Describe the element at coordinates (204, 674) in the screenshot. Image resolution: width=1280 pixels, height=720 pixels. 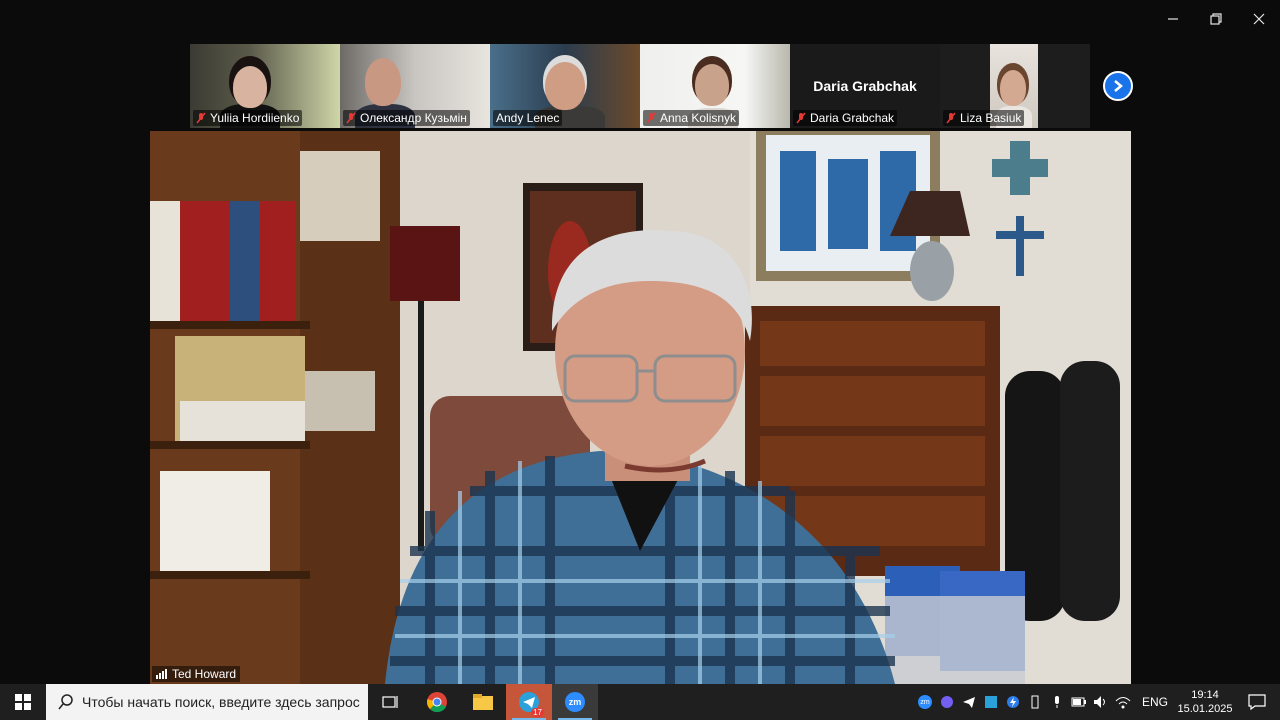
I see `active-speaker-name: Ted Howard` at that location.